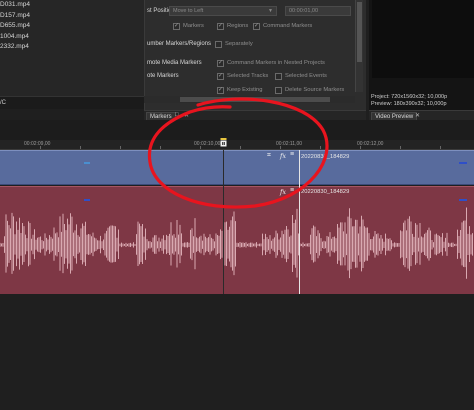 The width and height of the screenshot is (474, 410). Describe the element at coordinates (174, 63) in the screenshot. I see `promote-media-markers-label: mote Media Markers` at that location.